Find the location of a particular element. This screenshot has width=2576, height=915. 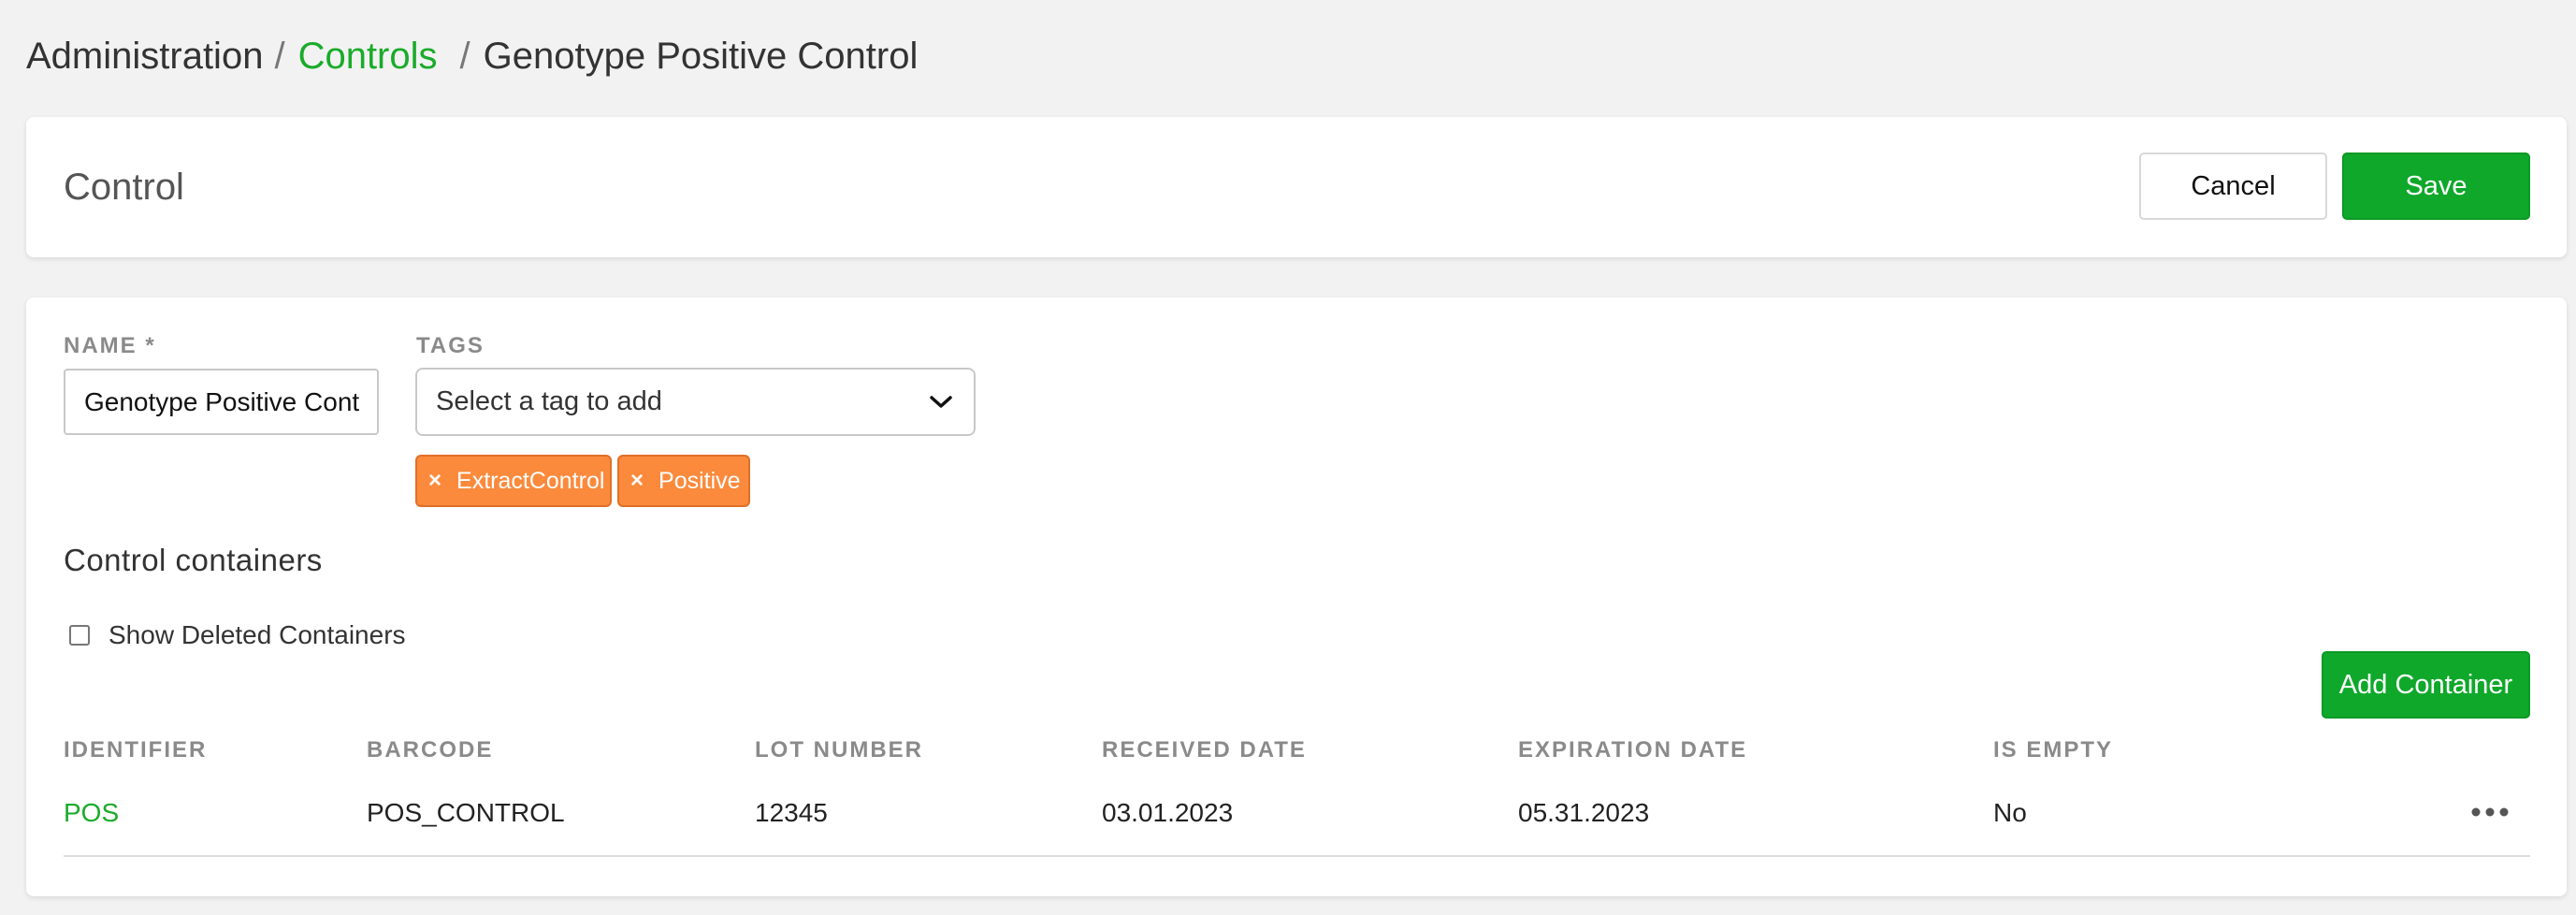

tag-select-placeholder: Select a tag to add is located at coordinates (549, 401).